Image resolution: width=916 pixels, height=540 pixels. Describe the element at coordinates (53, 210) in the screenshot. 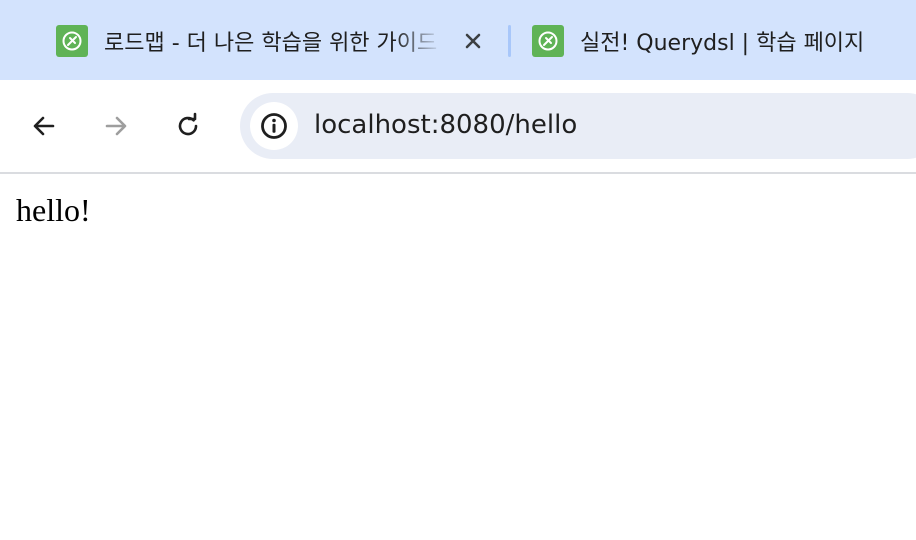

I see `page-content: hello!` at that location.